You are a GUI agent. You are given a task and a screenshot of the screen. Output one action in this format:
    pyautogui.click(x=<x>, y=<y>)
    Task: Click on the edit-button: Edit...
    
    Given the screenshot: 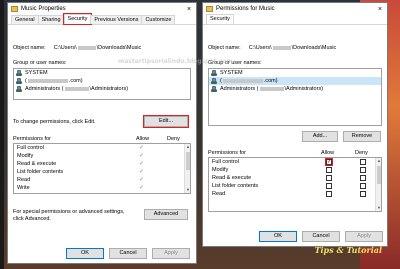 What is the action you would take?
    pyautogui.click(x=166, y=121)
    